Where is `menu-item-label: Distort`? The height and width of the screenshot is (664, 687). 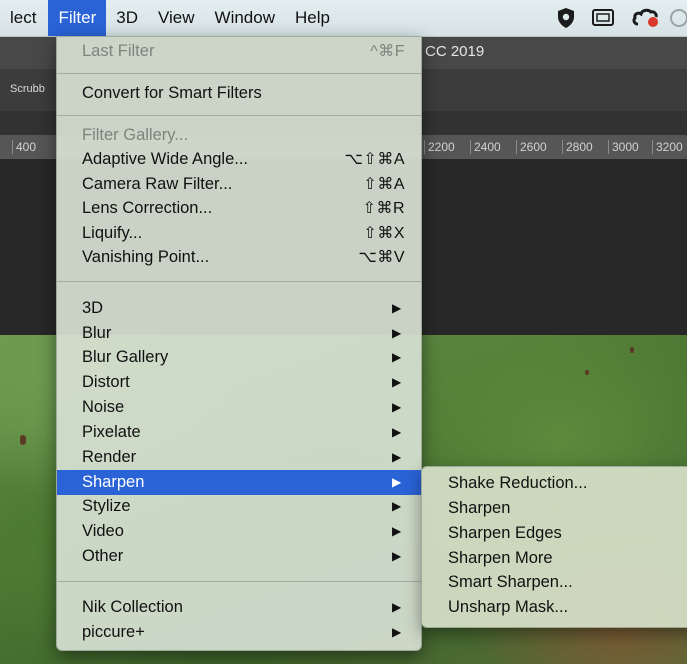
menu-item-label: Distort is located at coordinates (106, 382).